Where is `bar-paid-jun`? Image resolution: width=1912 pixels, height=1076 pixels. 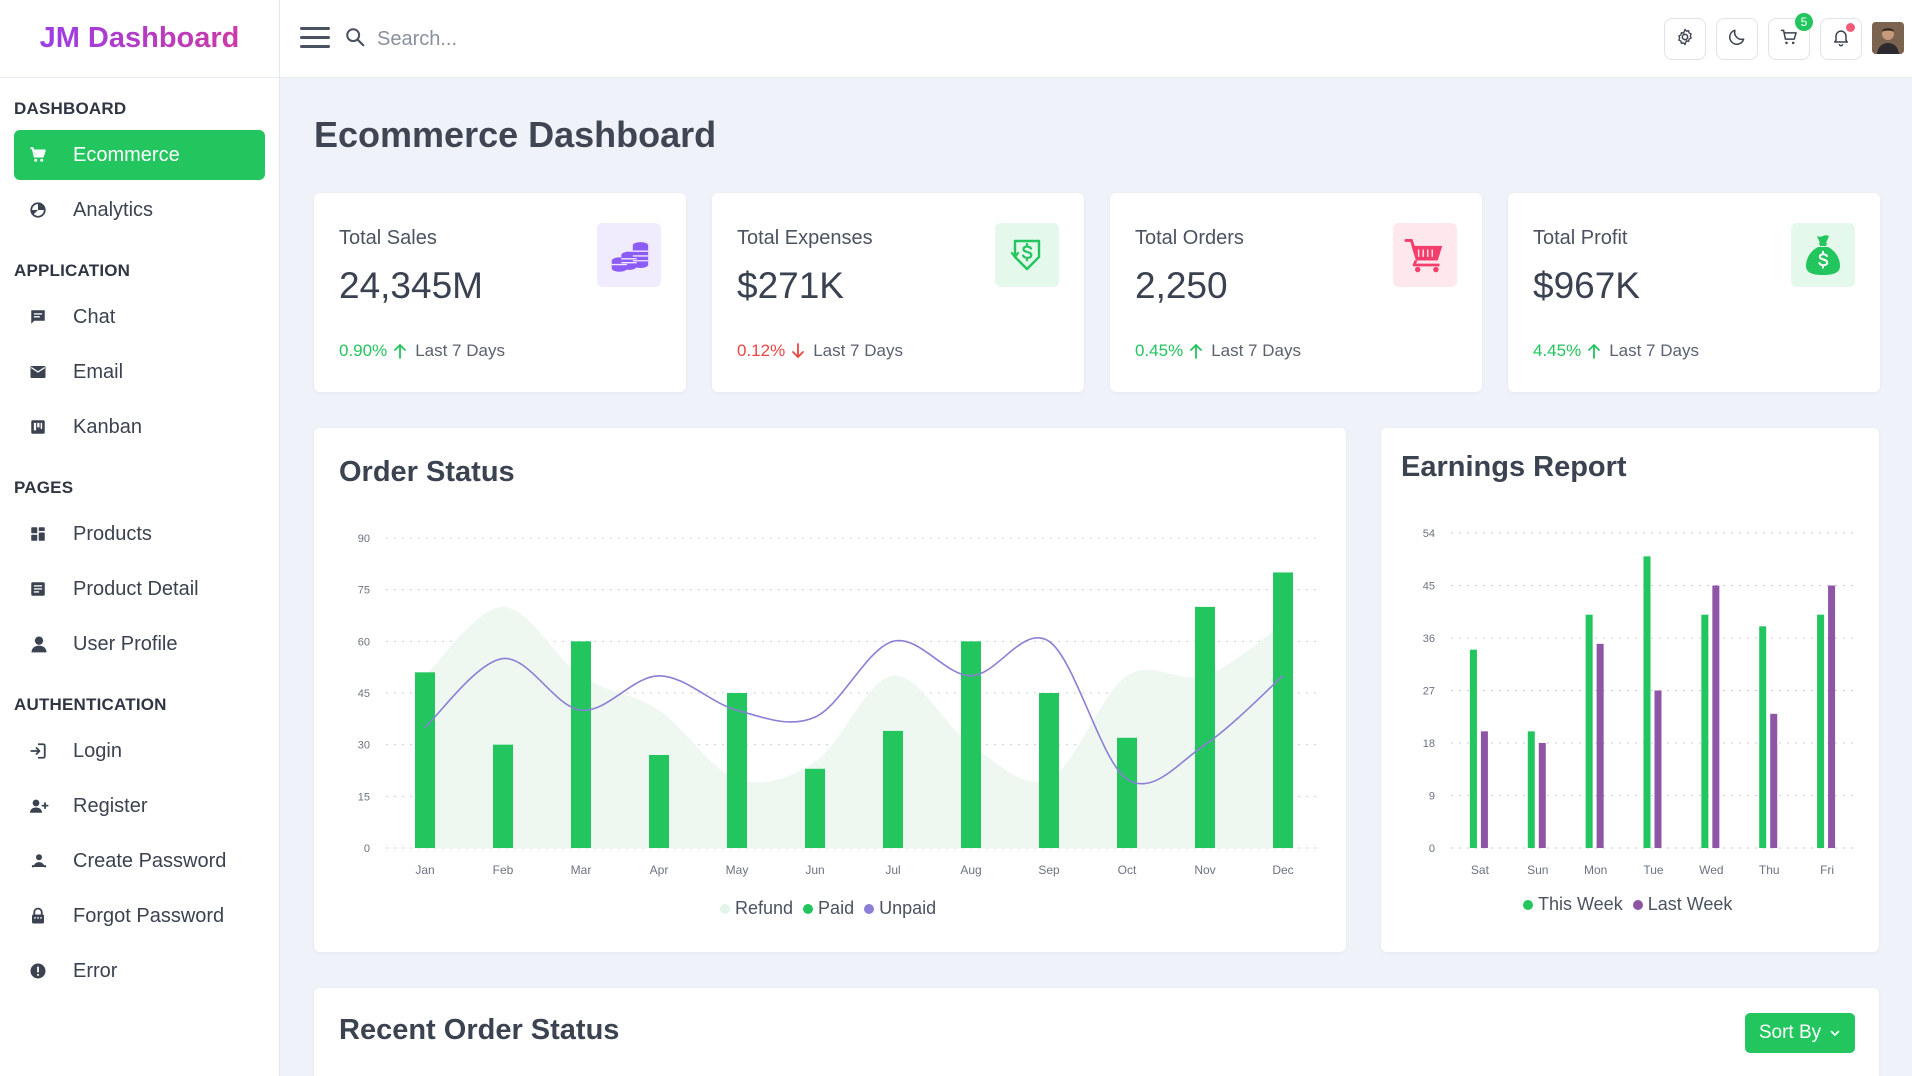 bar-paid-jun is located at coordinates (815, 808).